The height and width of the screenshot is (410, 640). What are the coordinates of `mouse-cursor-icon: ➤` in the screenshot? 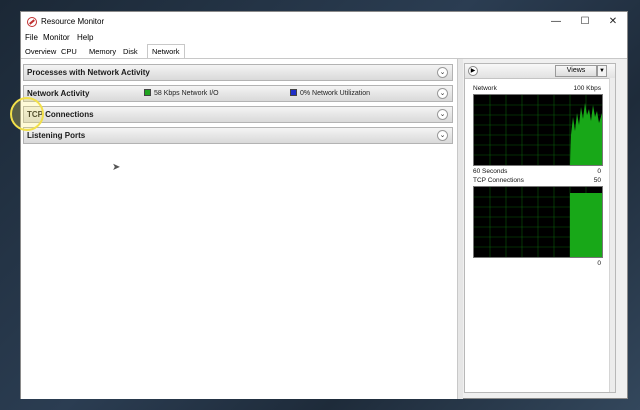 It's located at (116, 167).